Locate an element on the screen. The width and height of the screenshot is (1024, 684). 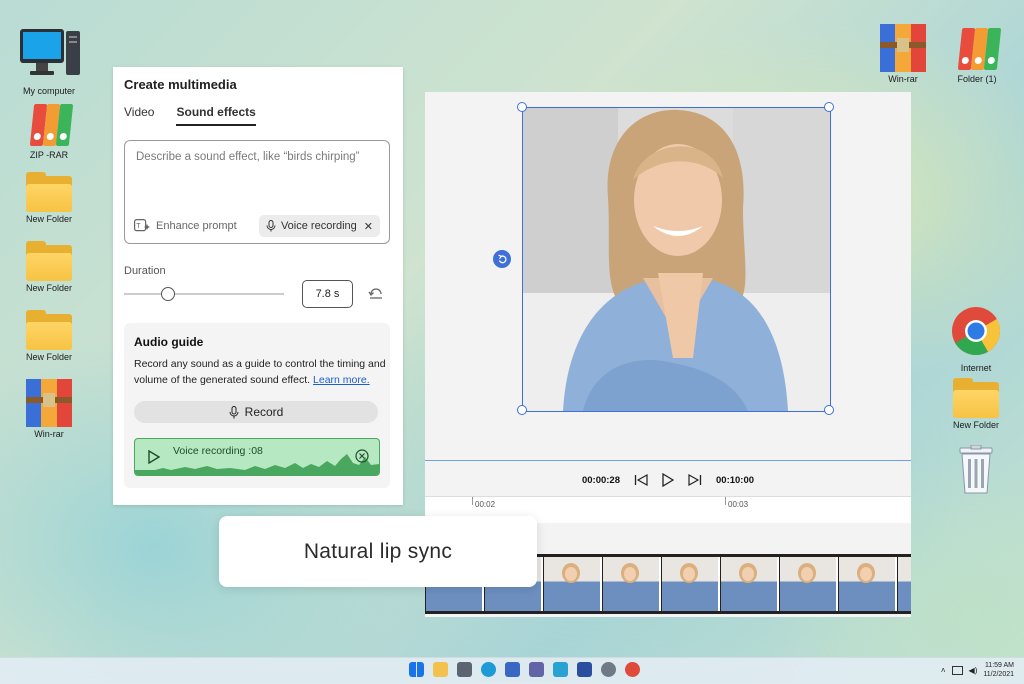
close-circle-icon is located at coordinates (362, 456).